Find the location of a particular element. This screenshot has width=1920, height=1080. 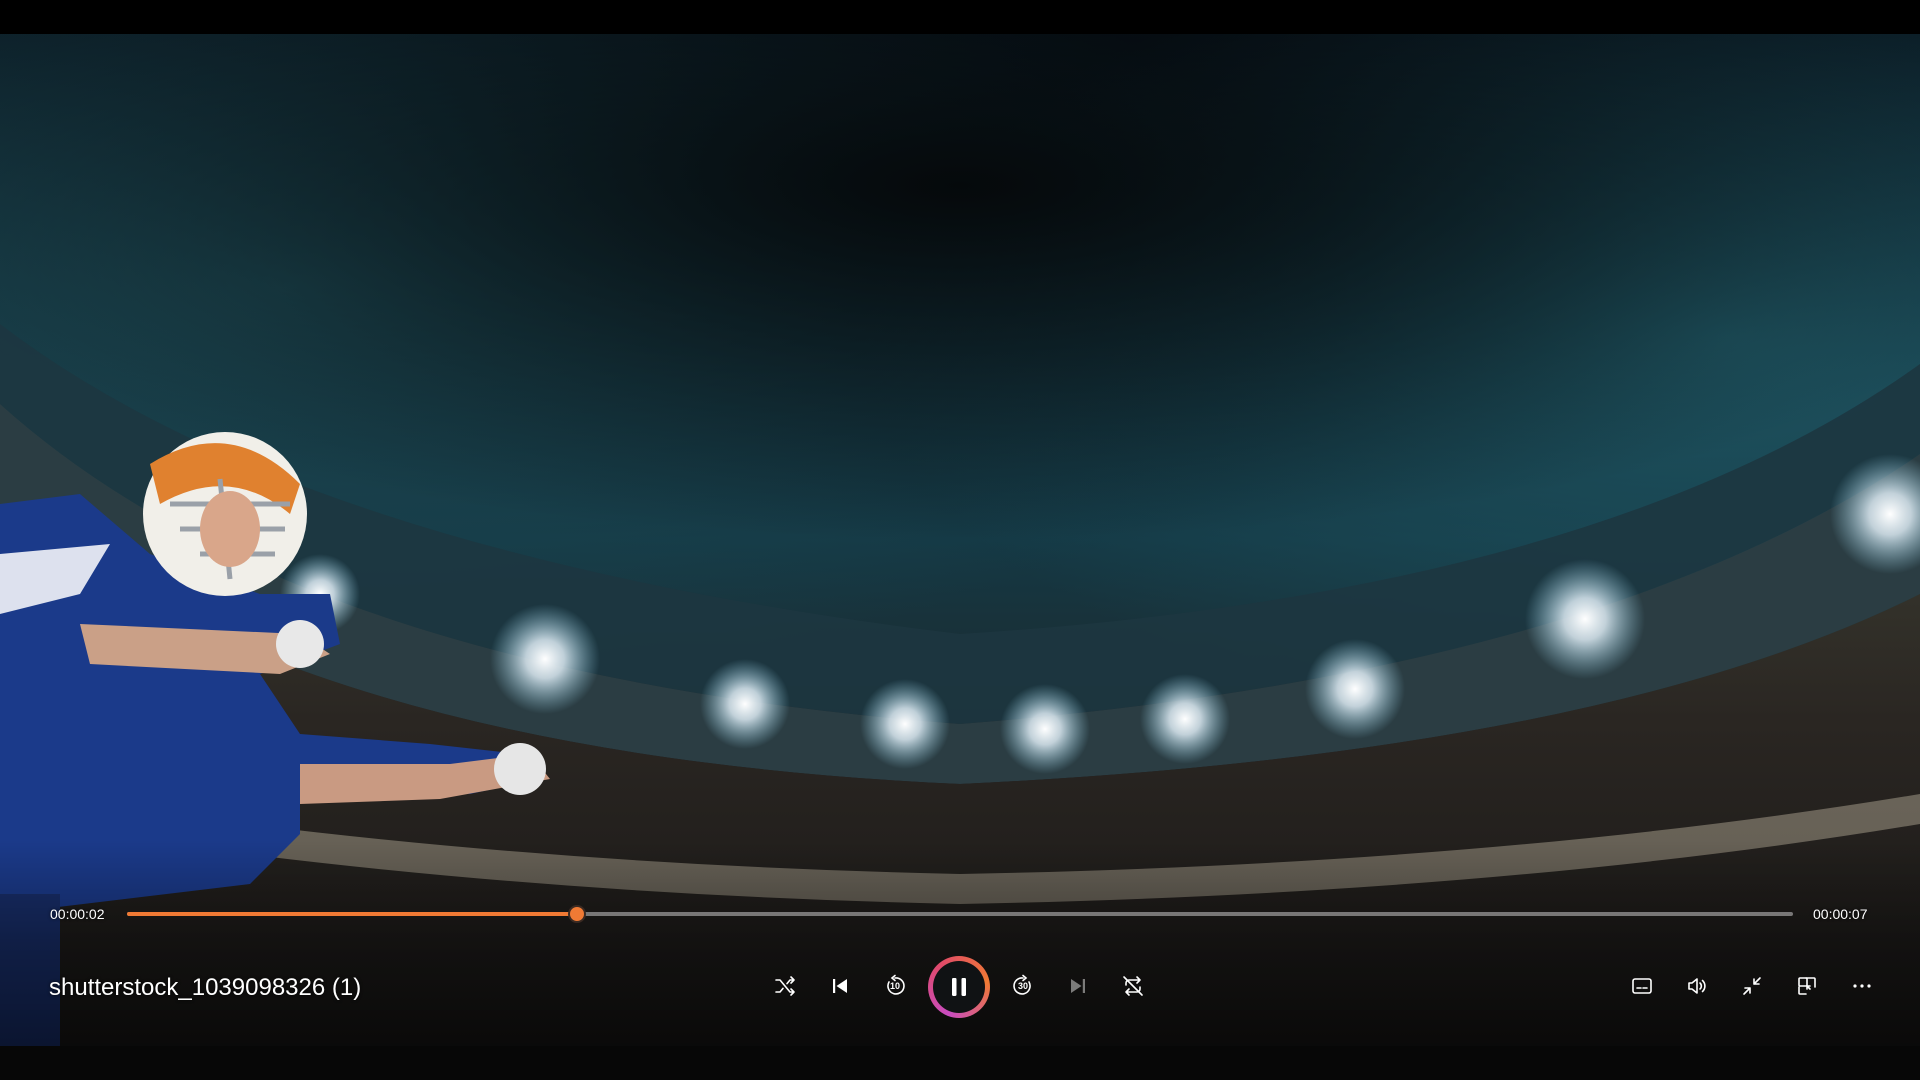

letterbox-bottom is located at coordinates (960, 1063).